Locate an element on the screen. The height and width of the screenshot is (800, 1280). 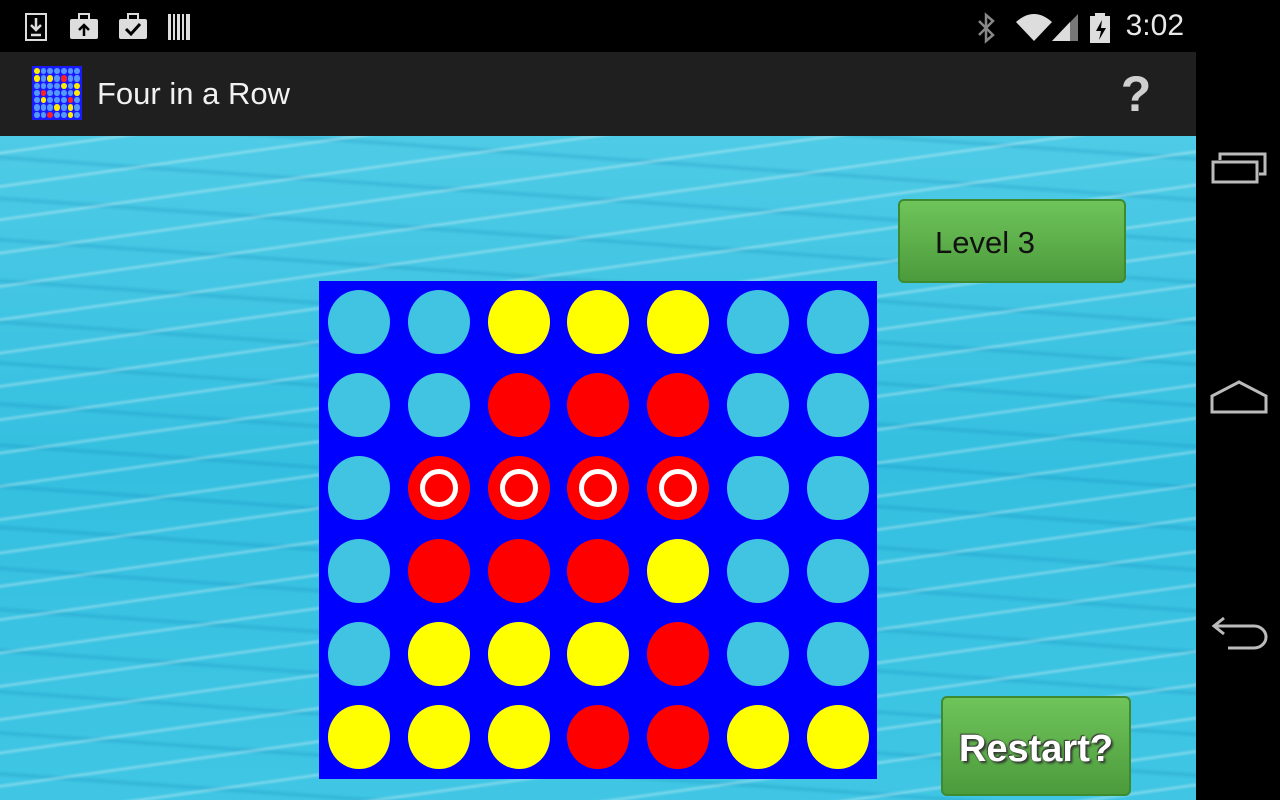
board-cell-r1-c1 is located at coordinates (359, 322).